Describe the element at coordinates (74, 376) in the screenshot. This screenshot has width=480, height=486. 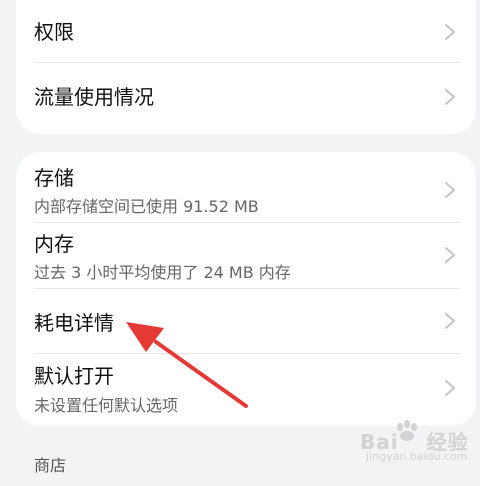
I see `settings-item-label: 默认打开` at that location.